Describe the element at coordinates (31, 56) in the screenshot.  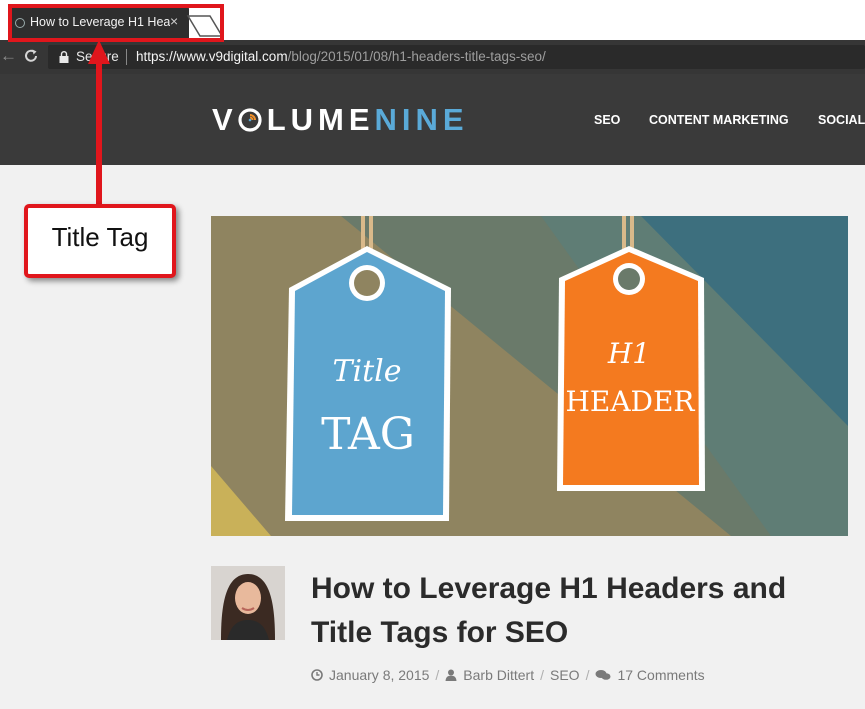
I see `reload-icon` at that location.